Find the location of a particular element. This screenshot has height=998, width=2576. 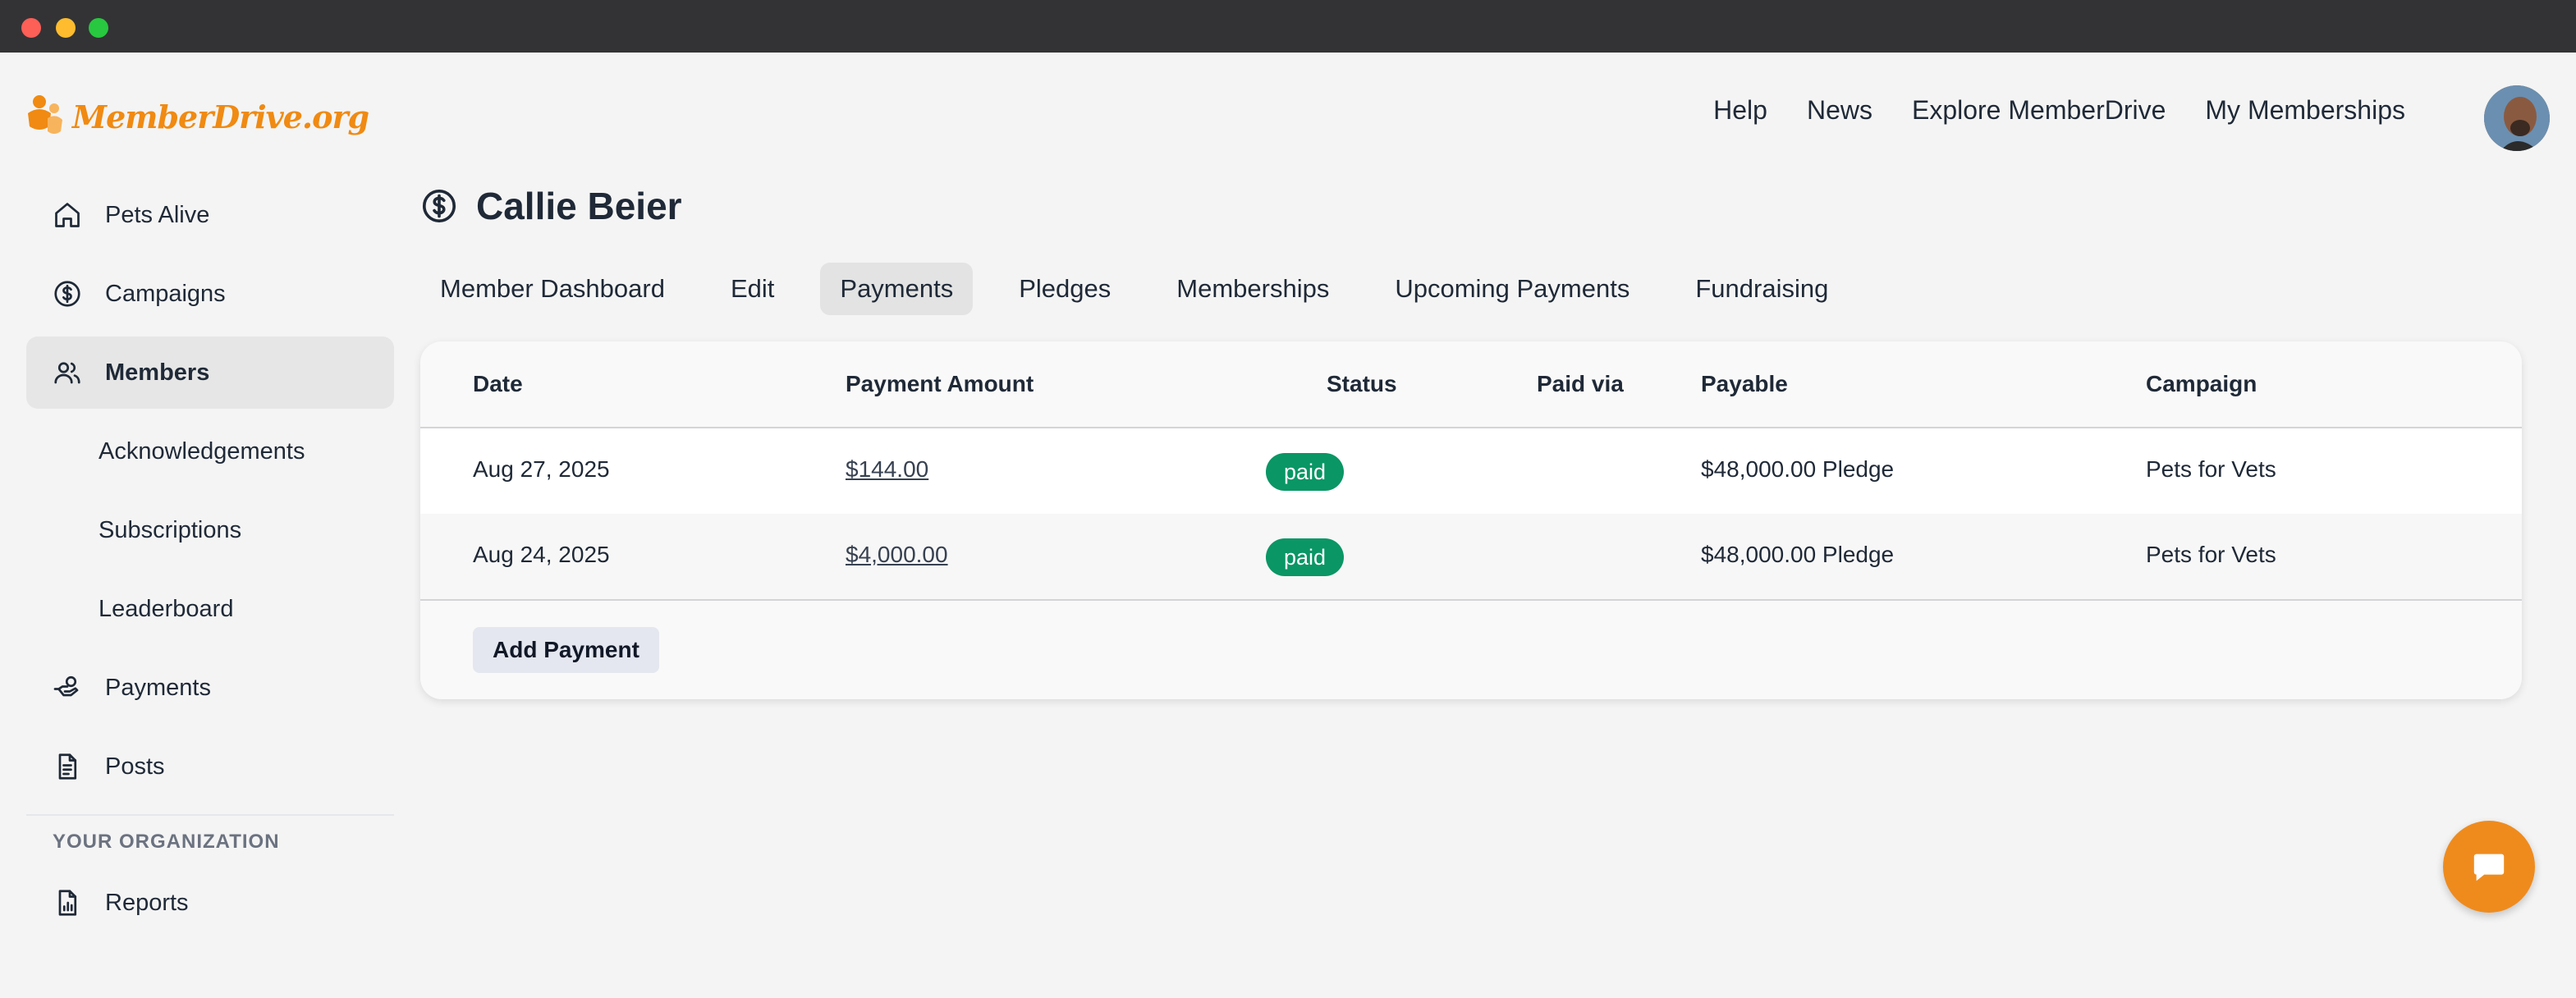

sidebar-item-label: Posts is located at coordinates (135, 767).